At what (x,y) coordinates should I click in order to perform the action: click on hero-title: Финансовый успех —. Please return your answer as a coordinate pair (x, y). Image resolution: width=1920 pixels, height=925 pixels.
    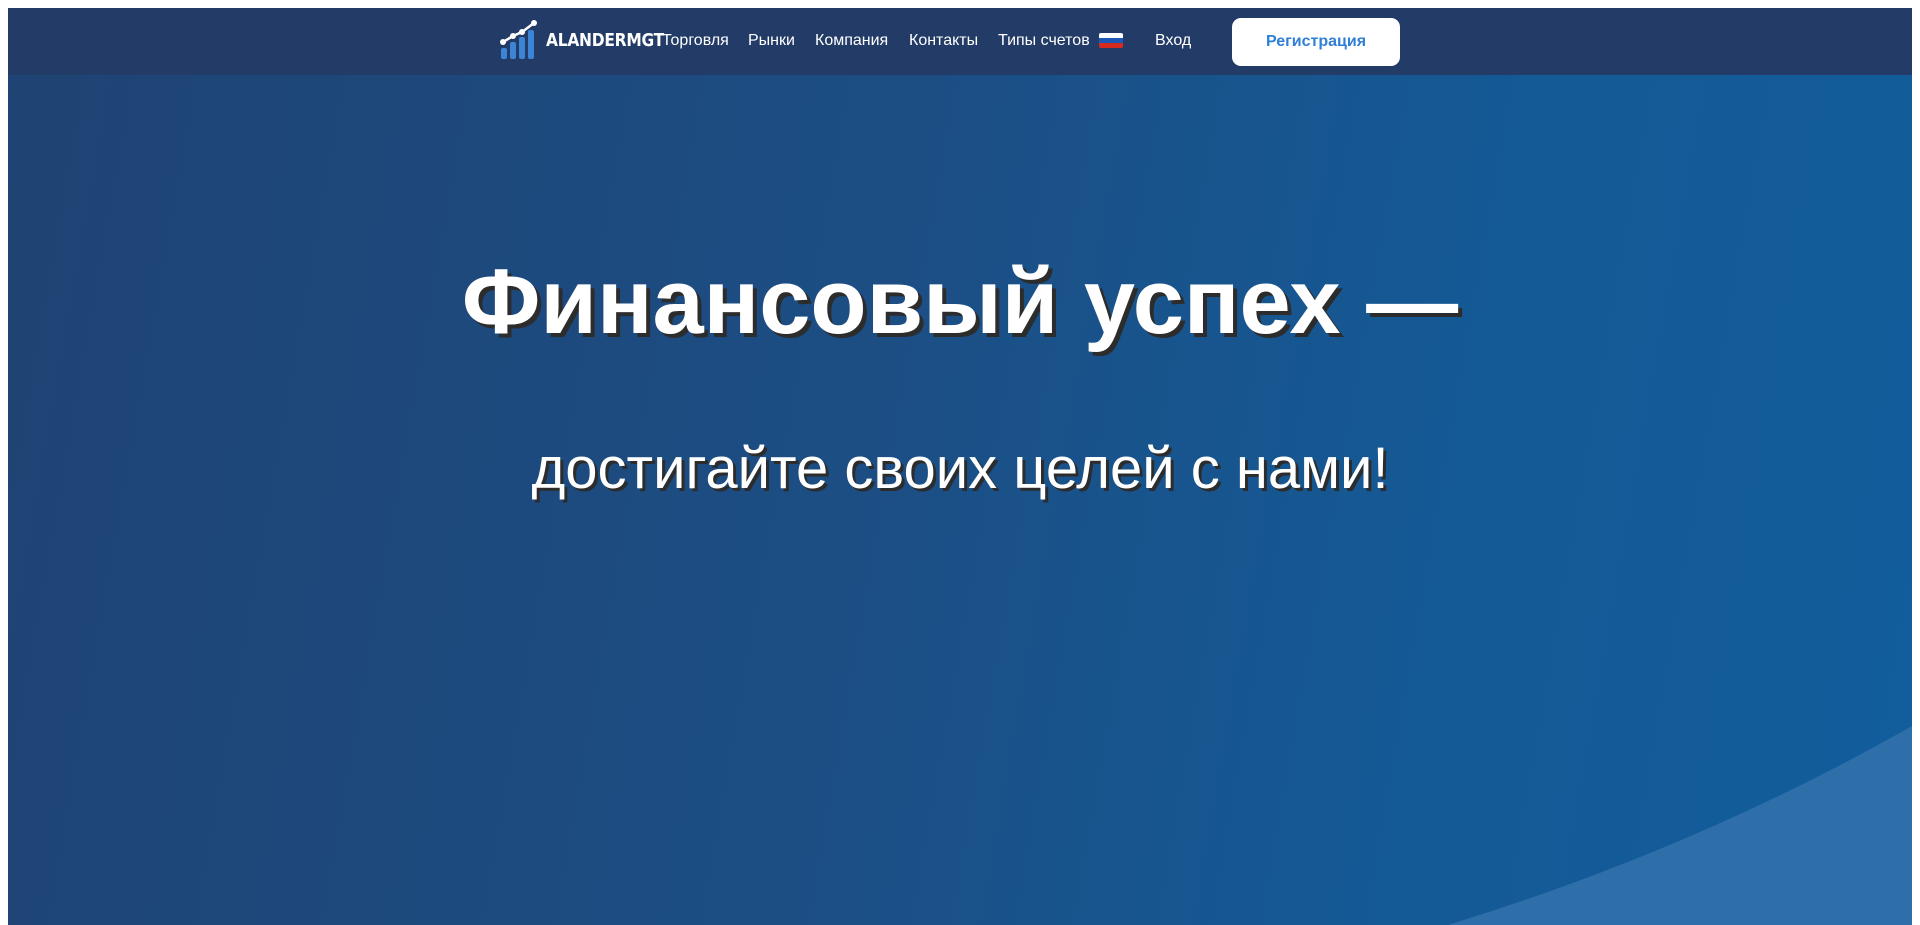
    Looking at the image, I should click on (960, 302).